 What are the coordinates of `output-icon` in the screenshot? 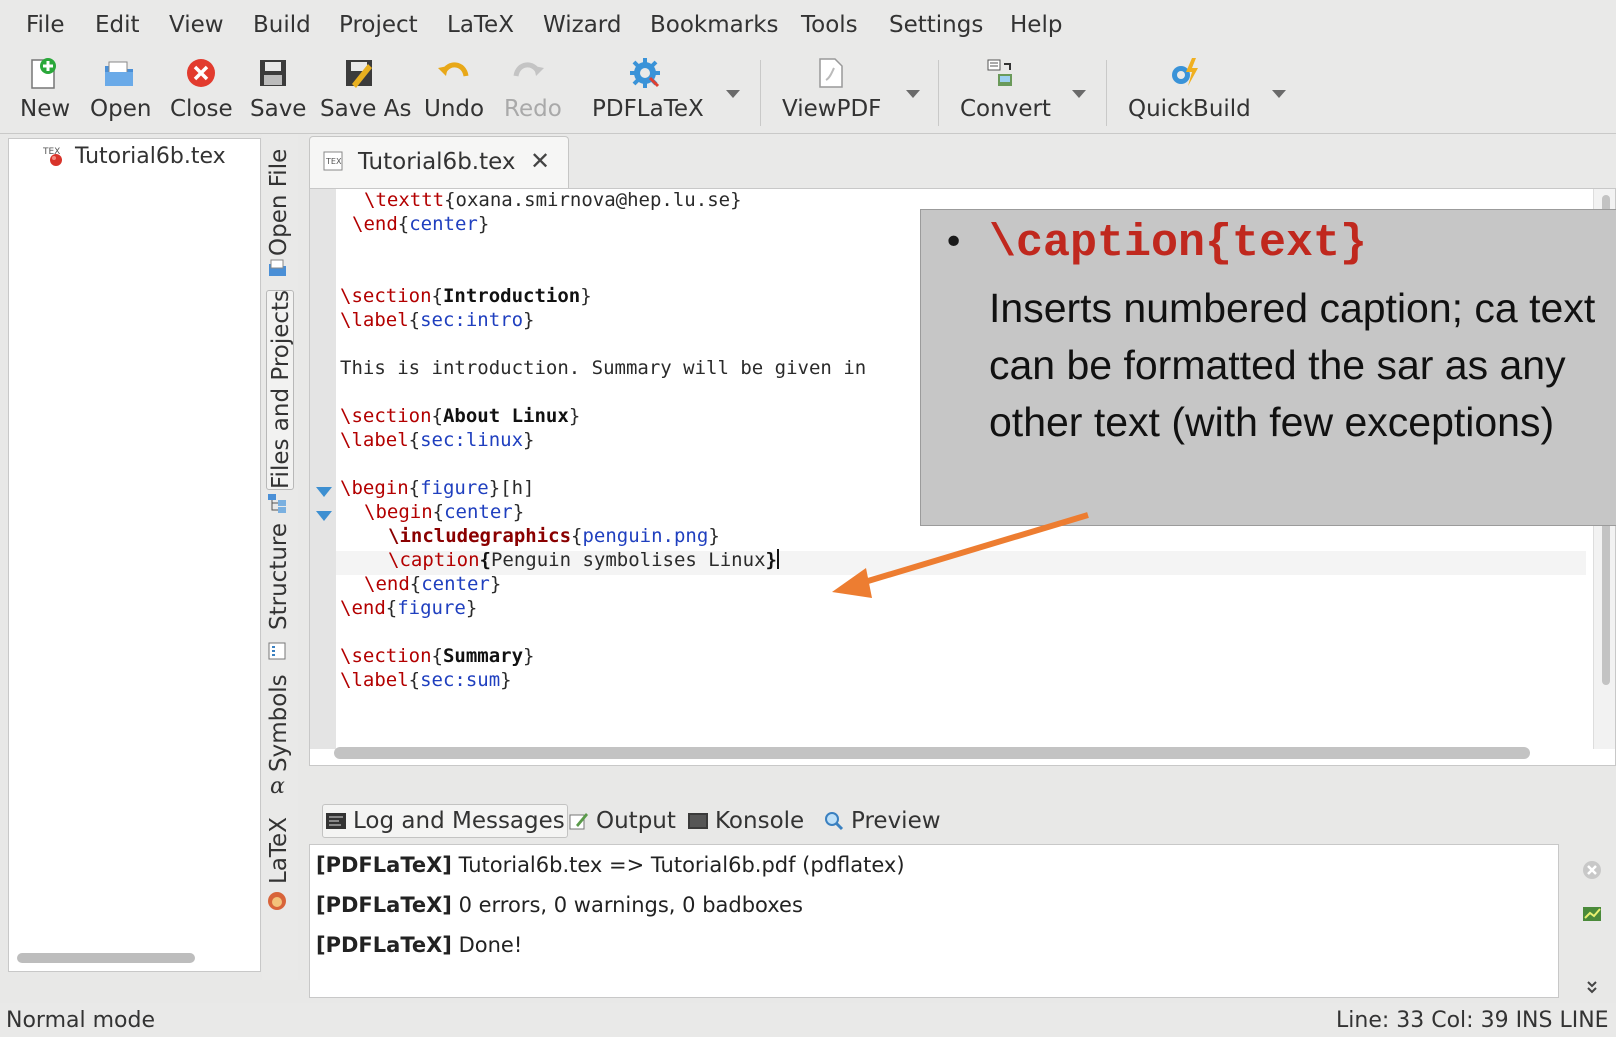 It's located at (578, 821).